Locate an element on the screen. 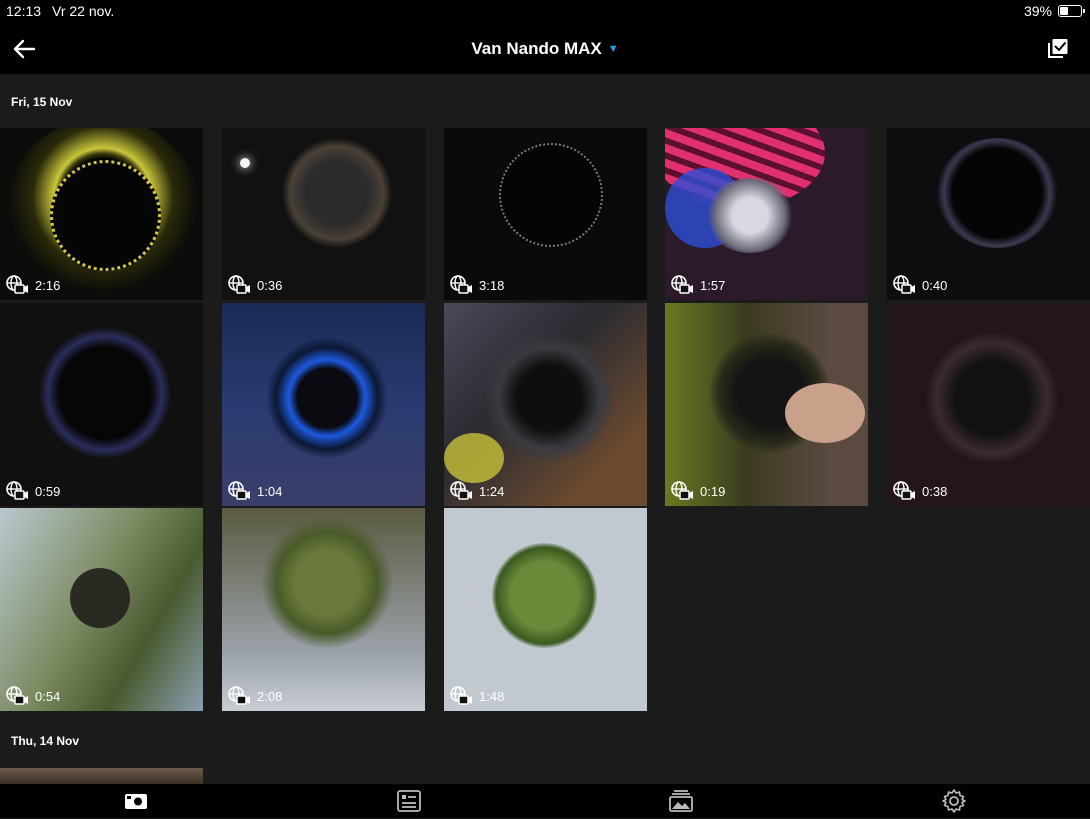  tab-media is located at coordinates (136, 801).